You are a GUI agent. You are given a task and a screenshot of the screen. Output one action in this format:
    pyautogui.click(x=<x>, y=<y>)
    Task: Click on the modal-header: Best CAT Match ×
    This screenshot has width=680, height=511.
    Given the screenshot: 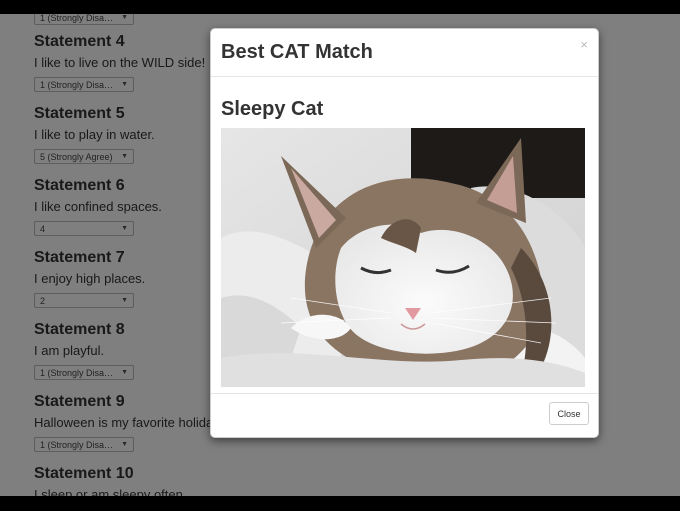 What is the action you would take?
    pyautogui.click(x=404, y=53)
    